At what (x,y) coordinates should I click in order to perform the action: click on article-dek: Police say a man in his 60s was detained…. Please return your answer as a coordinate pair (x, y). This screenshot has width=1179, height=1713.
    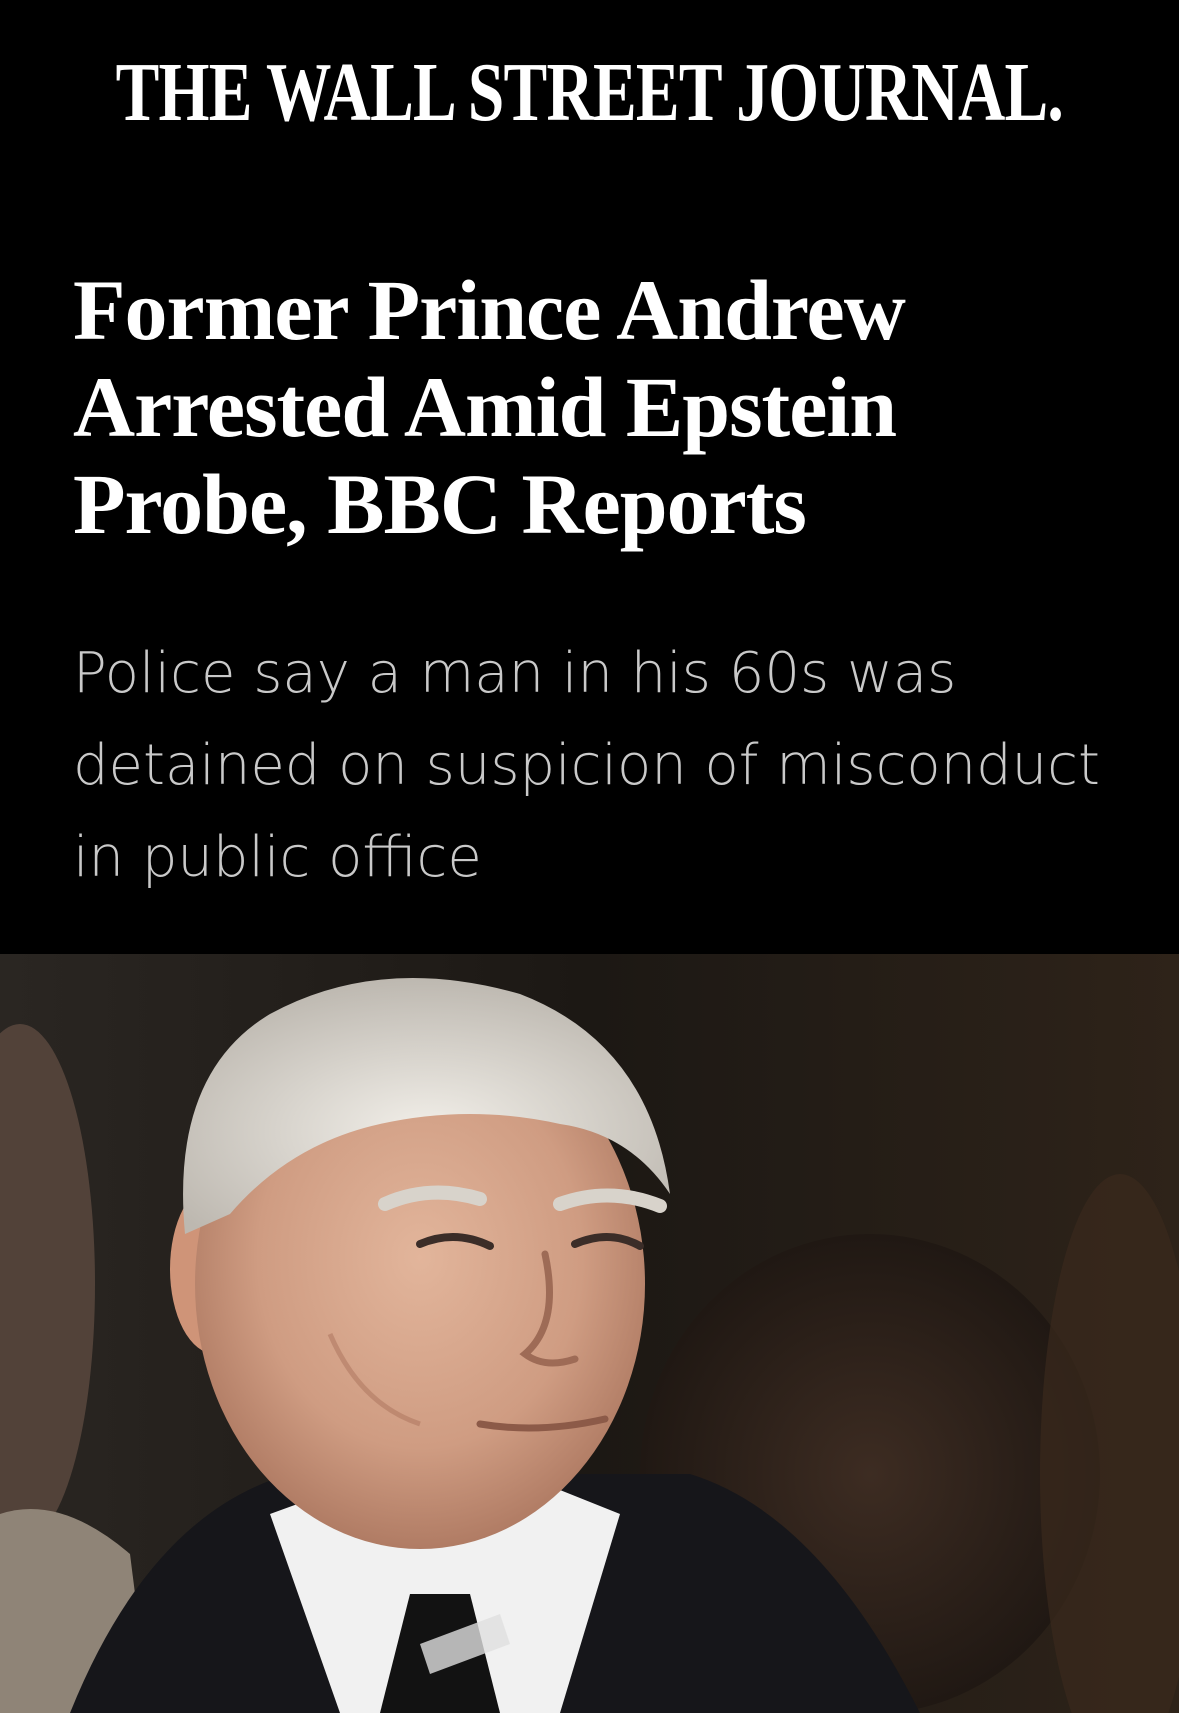
    Looking at the image, I should click on (586, 765).